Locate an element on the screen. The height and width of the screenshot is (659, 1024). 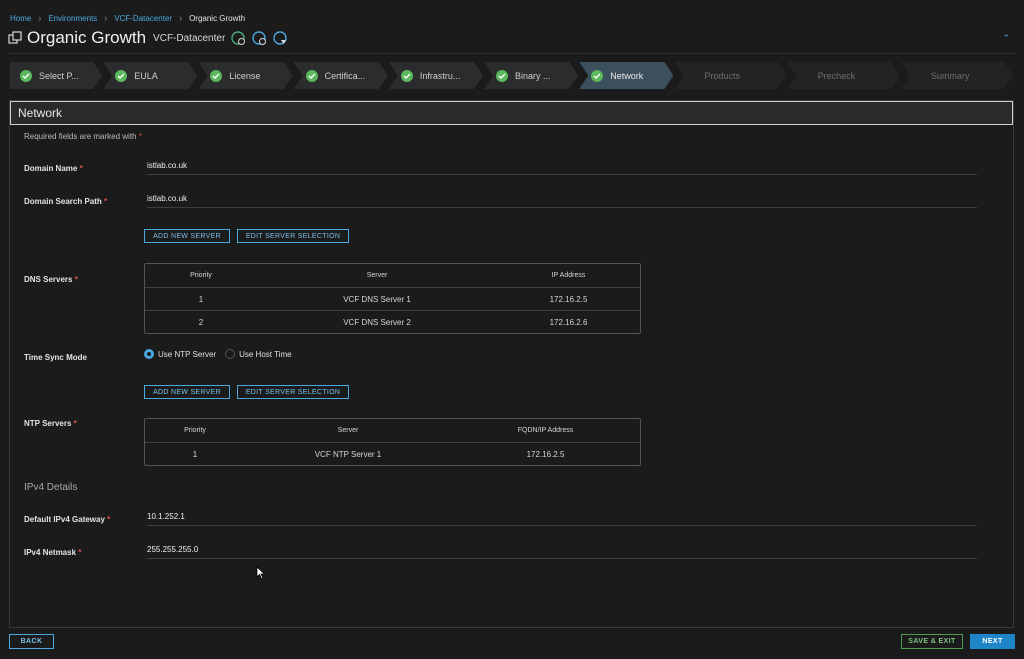
mouse-cursor-icon is located at coordinates (261, 573).